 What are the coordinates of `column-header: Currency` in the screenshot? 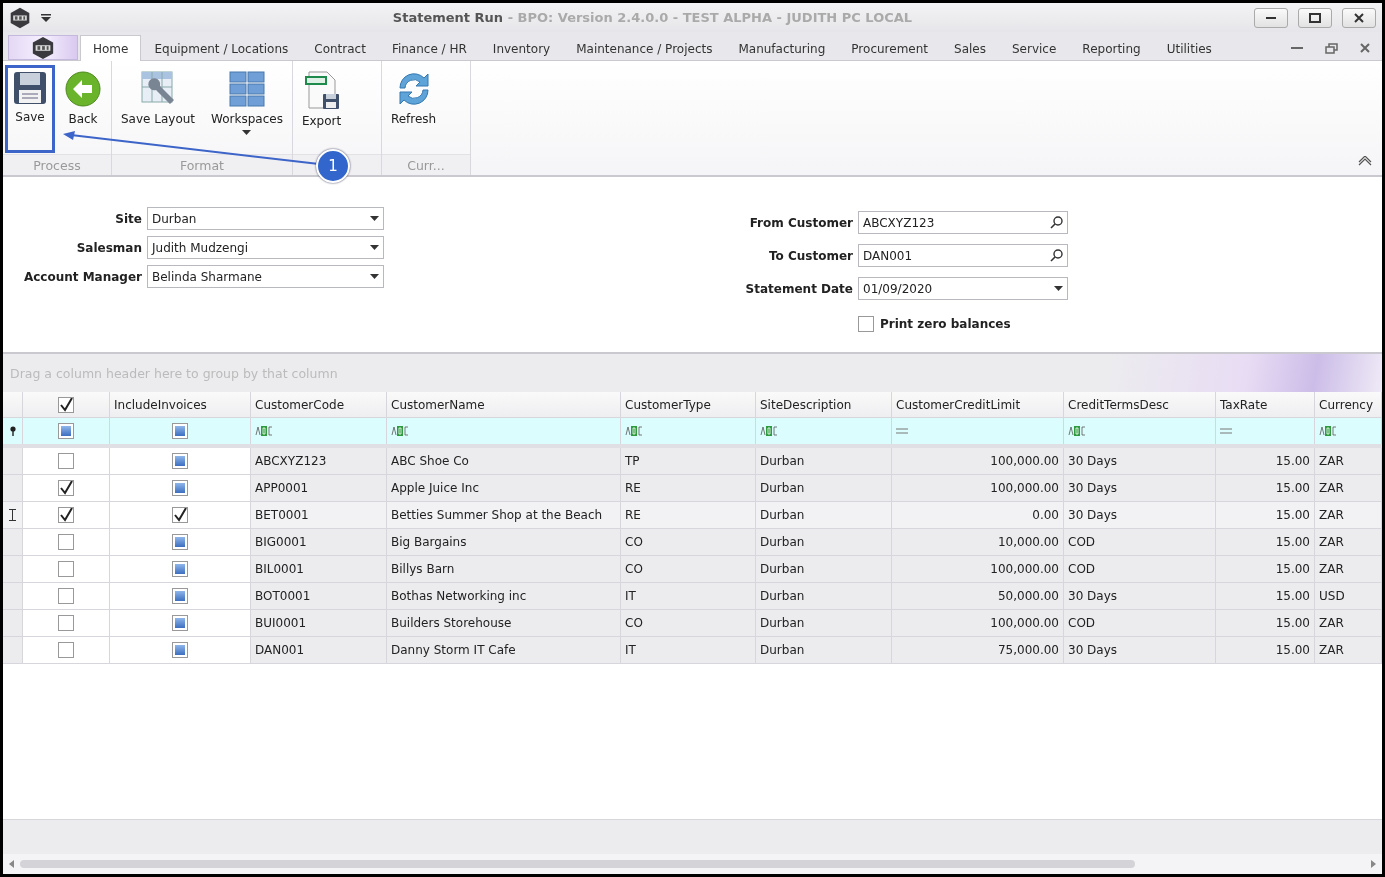 It's located at (1348, 404).